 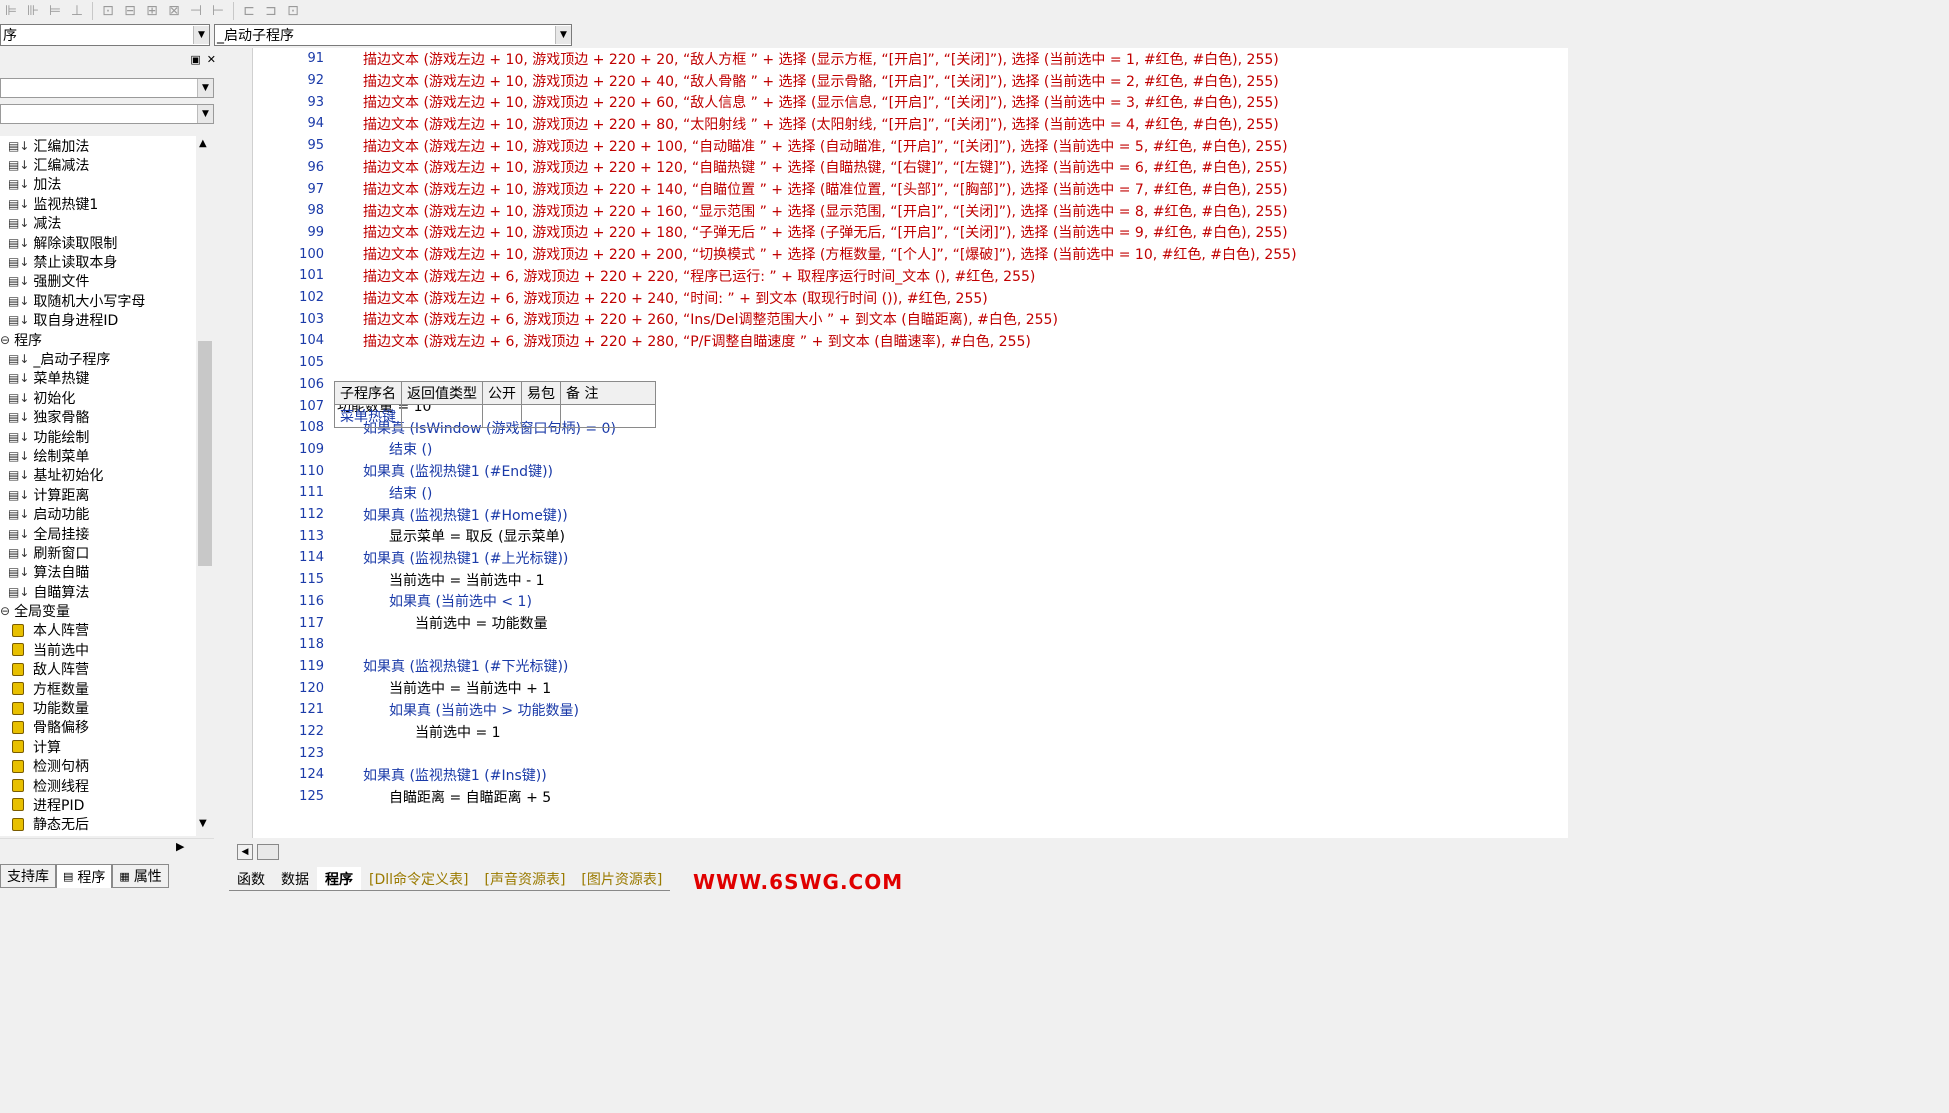 What do you see at coordinates (98, 358) in the screenshot?
I see `tree-item: ▤↓ _启动子程序` at bounding box center [98, 358].